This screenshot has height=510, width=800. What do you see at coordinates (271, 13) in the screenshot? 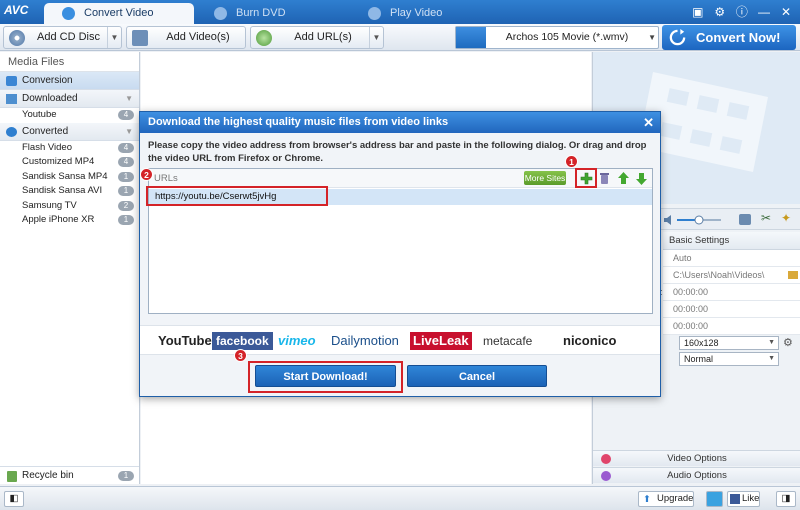
I see `tab-burn-dvd: Burn DVD` at bounding box center [271, 13].